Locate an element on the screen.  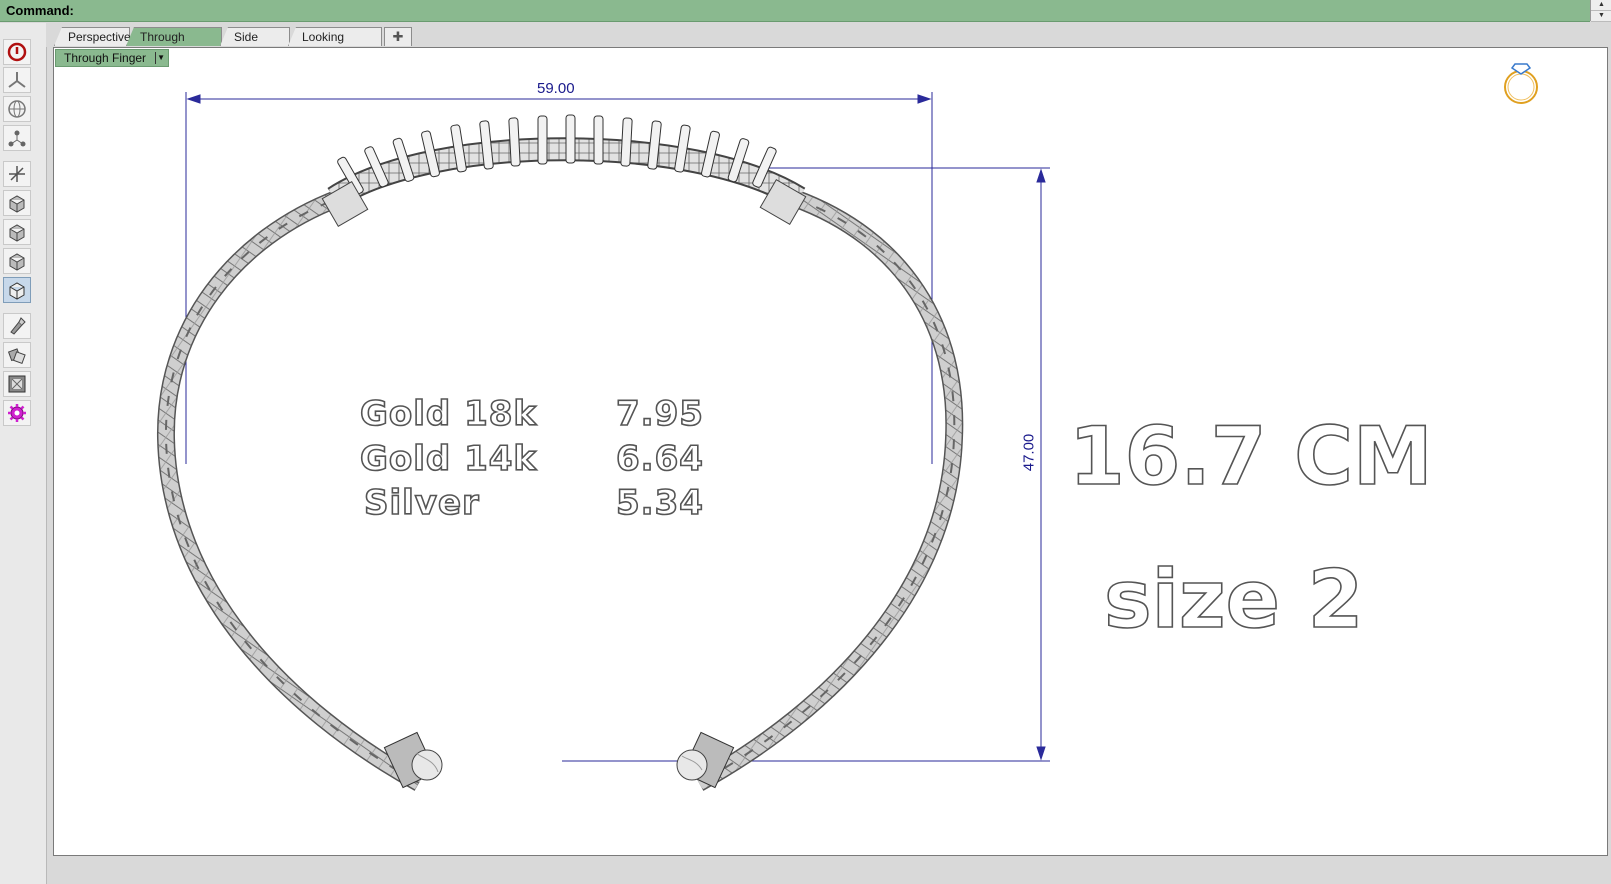
viewport-title: Through Finger ▼ is located at coordinates (112, 58).